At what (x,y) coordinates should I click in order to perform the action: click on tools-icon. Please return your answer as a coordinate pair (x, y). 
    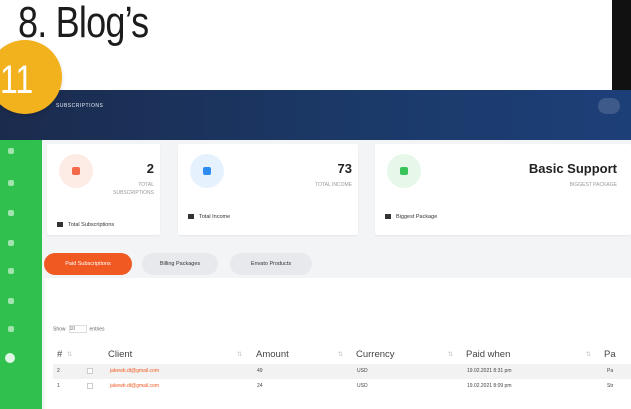
    Looking at the image, I should click on (11, 329).